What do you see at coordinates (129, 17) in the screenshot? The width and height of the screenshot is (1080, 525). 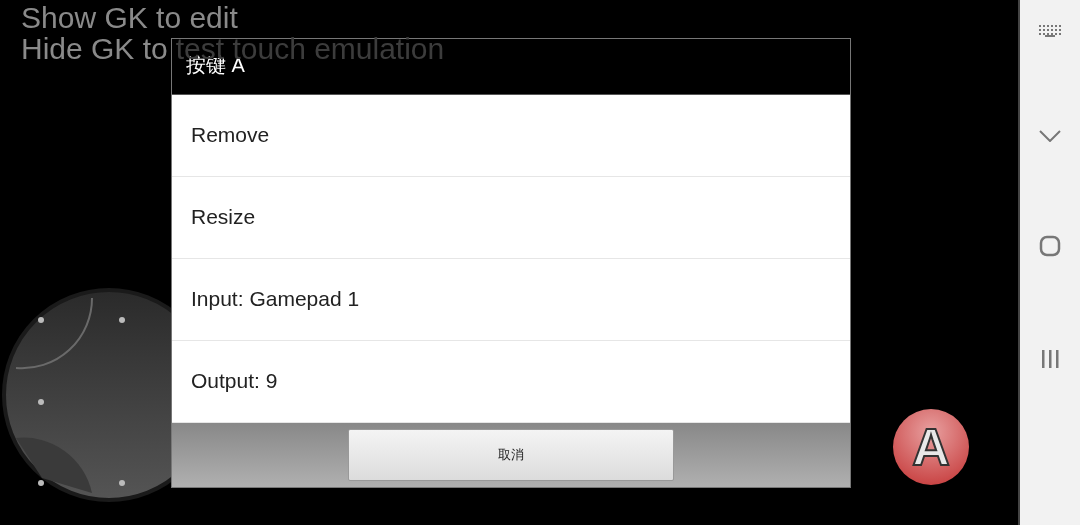 I see `hint-text: Show GK to edit` at bounding box center [129, 17].